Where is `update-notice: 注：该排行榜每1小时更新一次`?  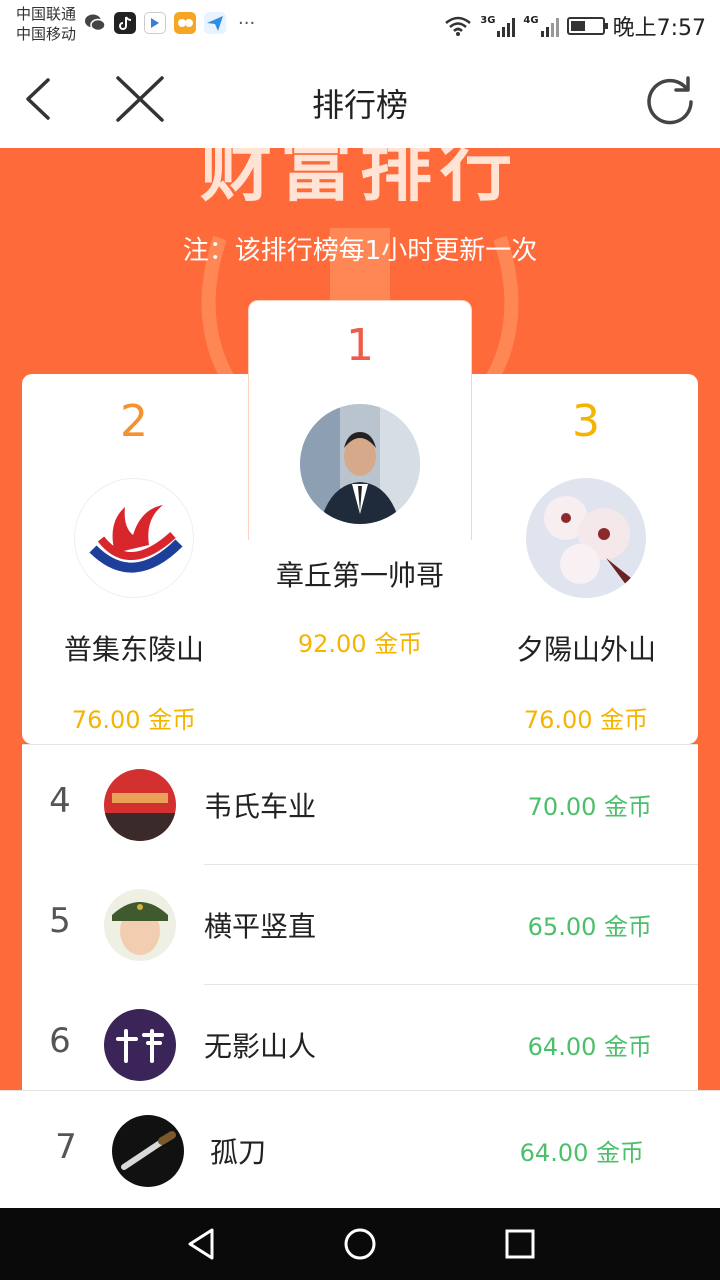
update-notice: 注：该排行榜每1小时更新一次 is located at coordinates (360, 251).